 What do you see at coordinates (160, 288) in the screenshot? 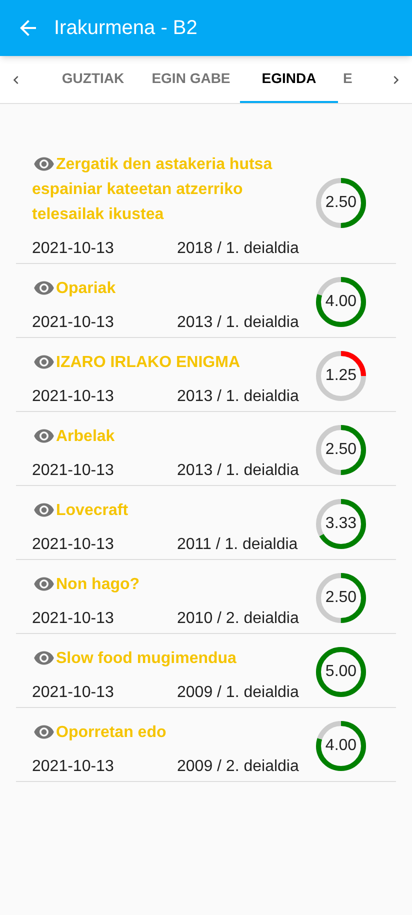
I see `item-title: Opariak` at bounding box center [160, 288].